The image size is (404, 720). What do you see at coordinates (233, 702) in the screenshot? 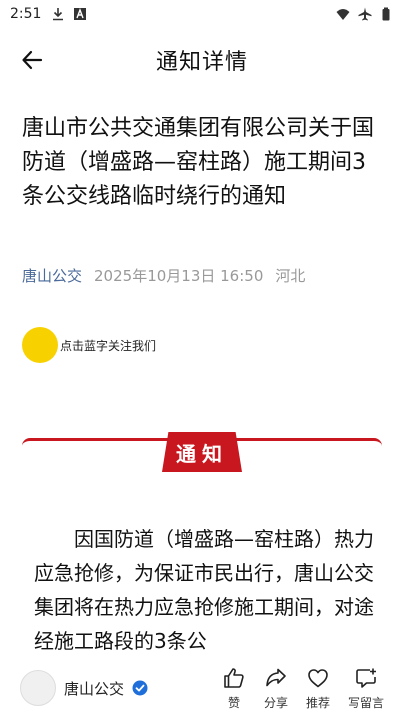
I see `like-label: 赞` at bounding box center [233, 702].